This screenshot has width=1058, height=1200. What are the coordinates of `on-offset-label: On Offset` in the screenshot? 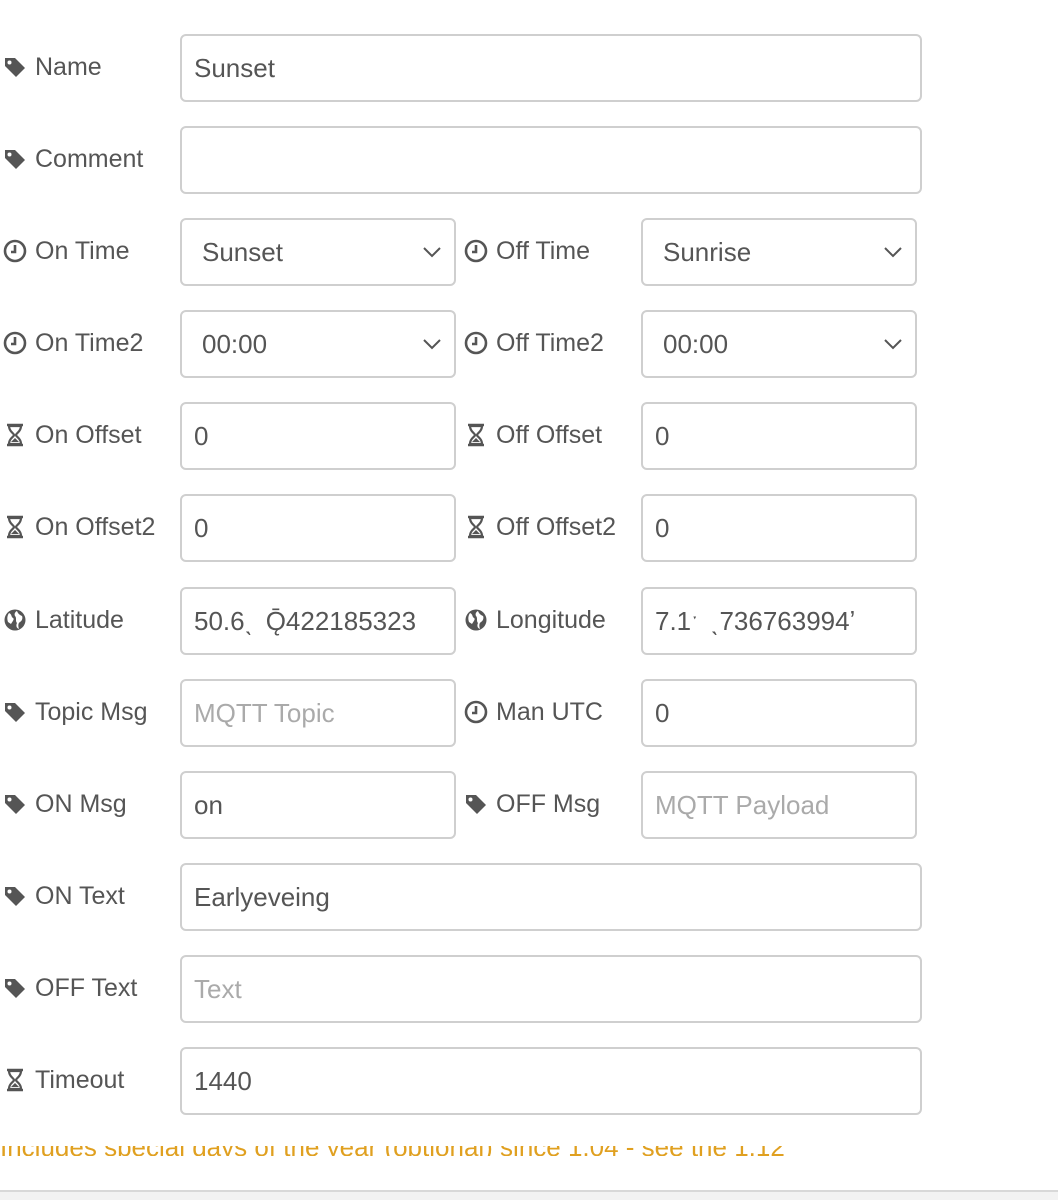 It's located at (88, 434).